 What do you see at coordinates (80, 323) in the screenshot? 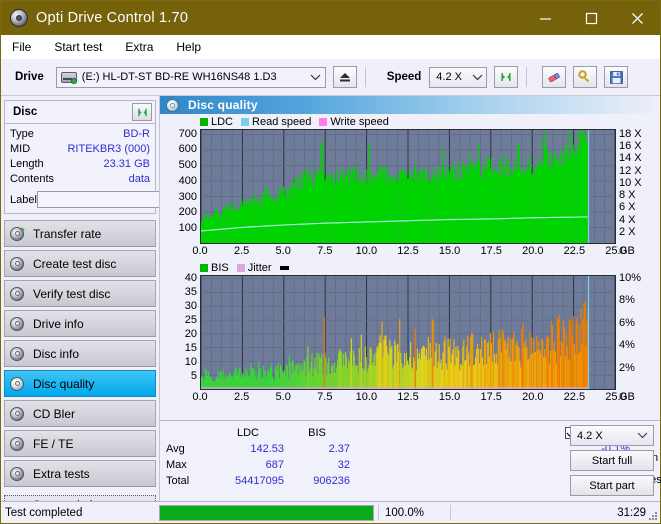
I see `sidebar-item-drive-info: Drive info` at bounding box center [80, 323].